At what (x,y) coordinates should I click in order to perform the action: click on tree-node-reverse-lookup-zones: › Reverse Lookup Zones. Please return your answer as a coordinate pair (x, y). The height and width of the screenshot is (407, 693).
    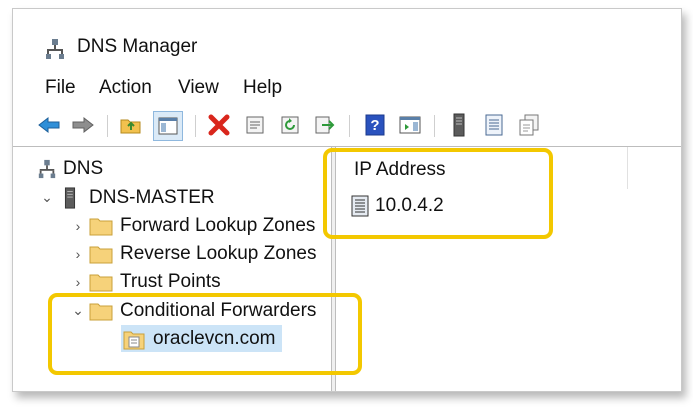
    Looking at the image, I should click on (192, 253).